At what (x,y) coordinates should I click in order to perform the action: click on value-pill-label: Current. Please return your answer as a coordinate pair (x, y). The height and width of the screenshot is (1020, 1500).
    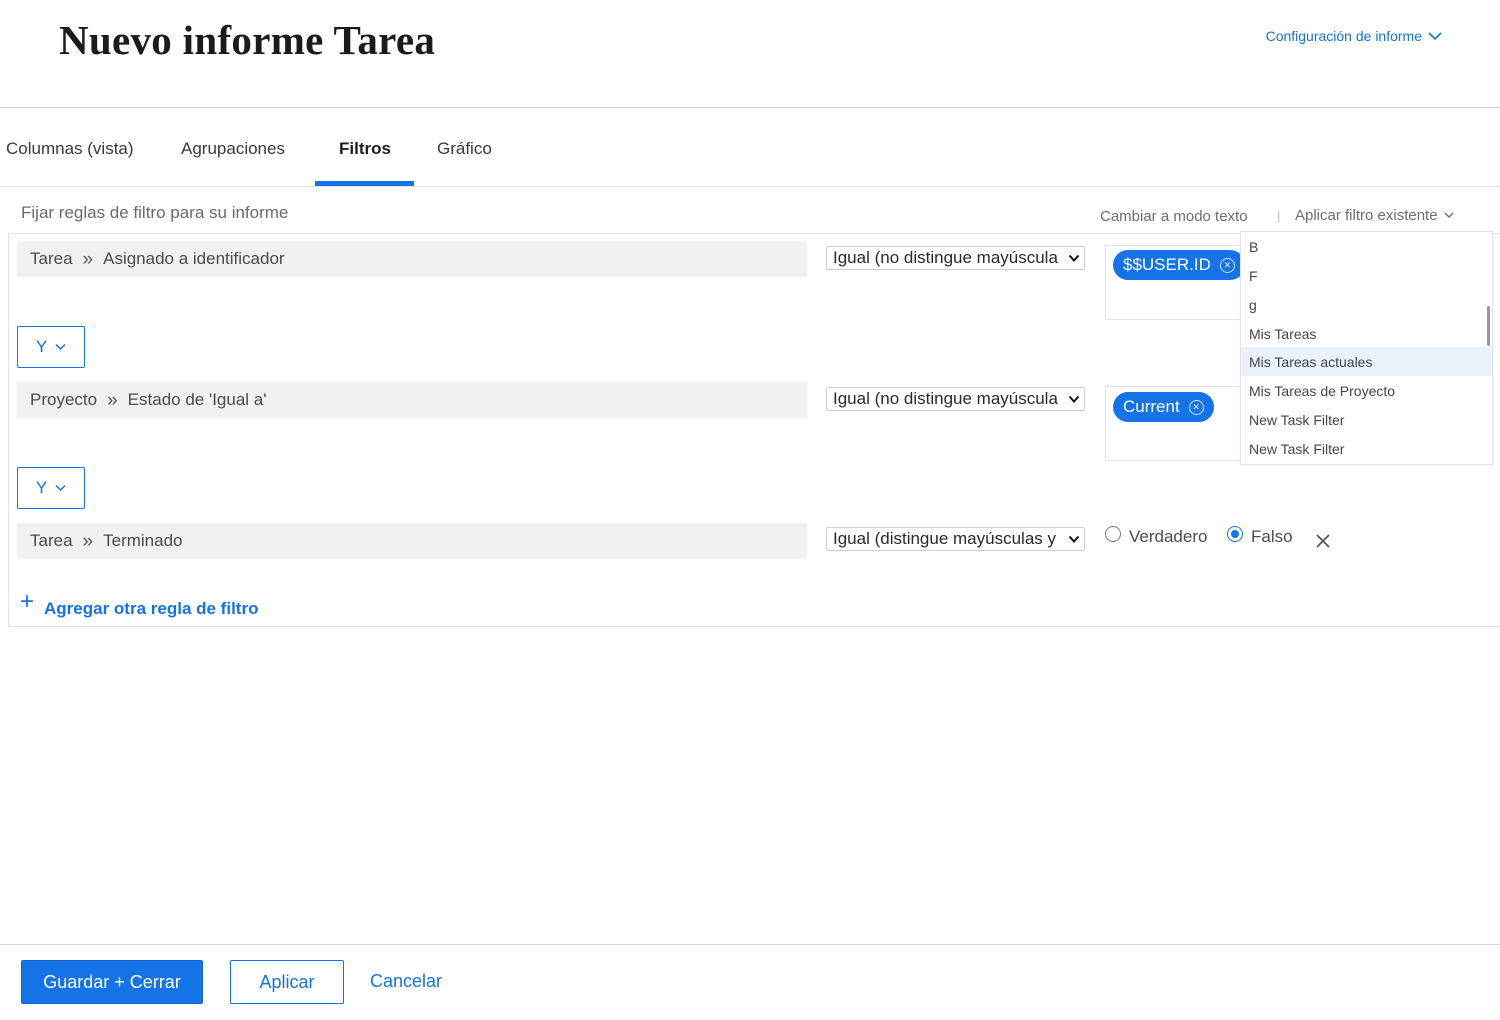
    Looking at the image, I should click on (1151, 406).